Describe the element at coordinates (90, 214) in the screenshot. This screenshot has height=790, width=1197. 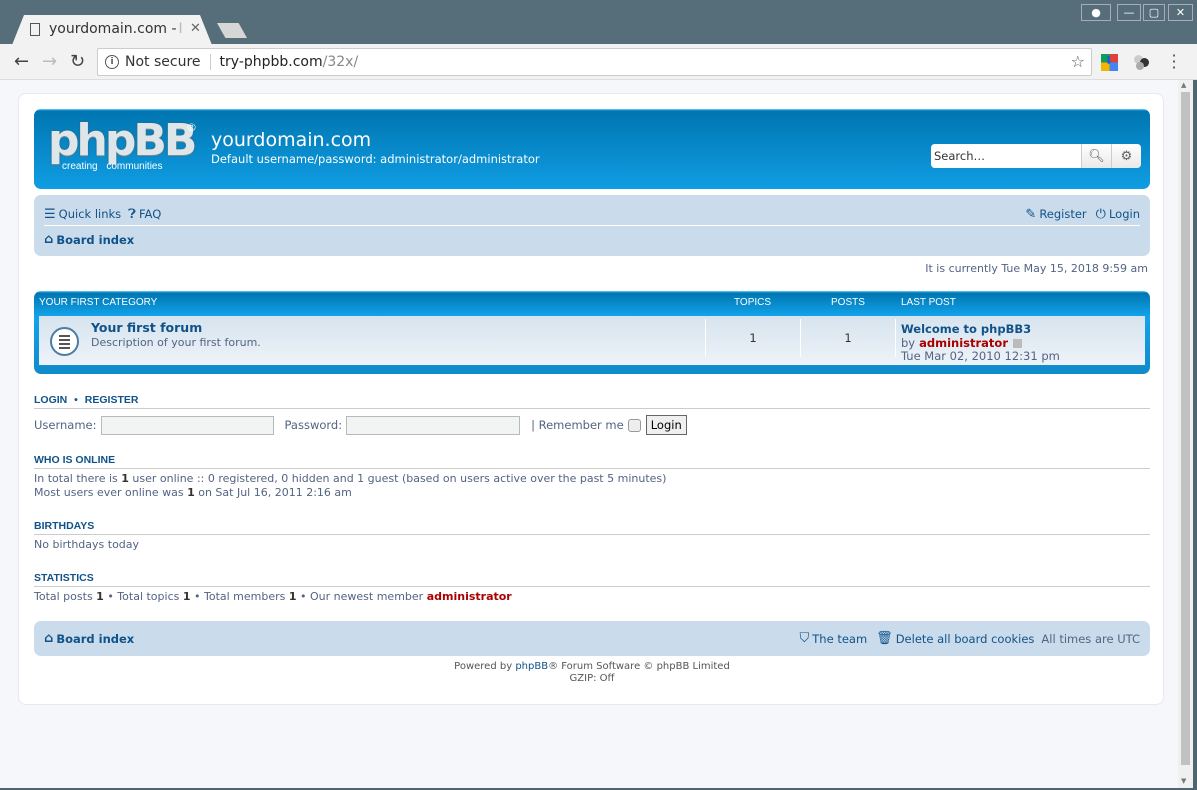
I see `quick-links-label: Quick links` at that location.